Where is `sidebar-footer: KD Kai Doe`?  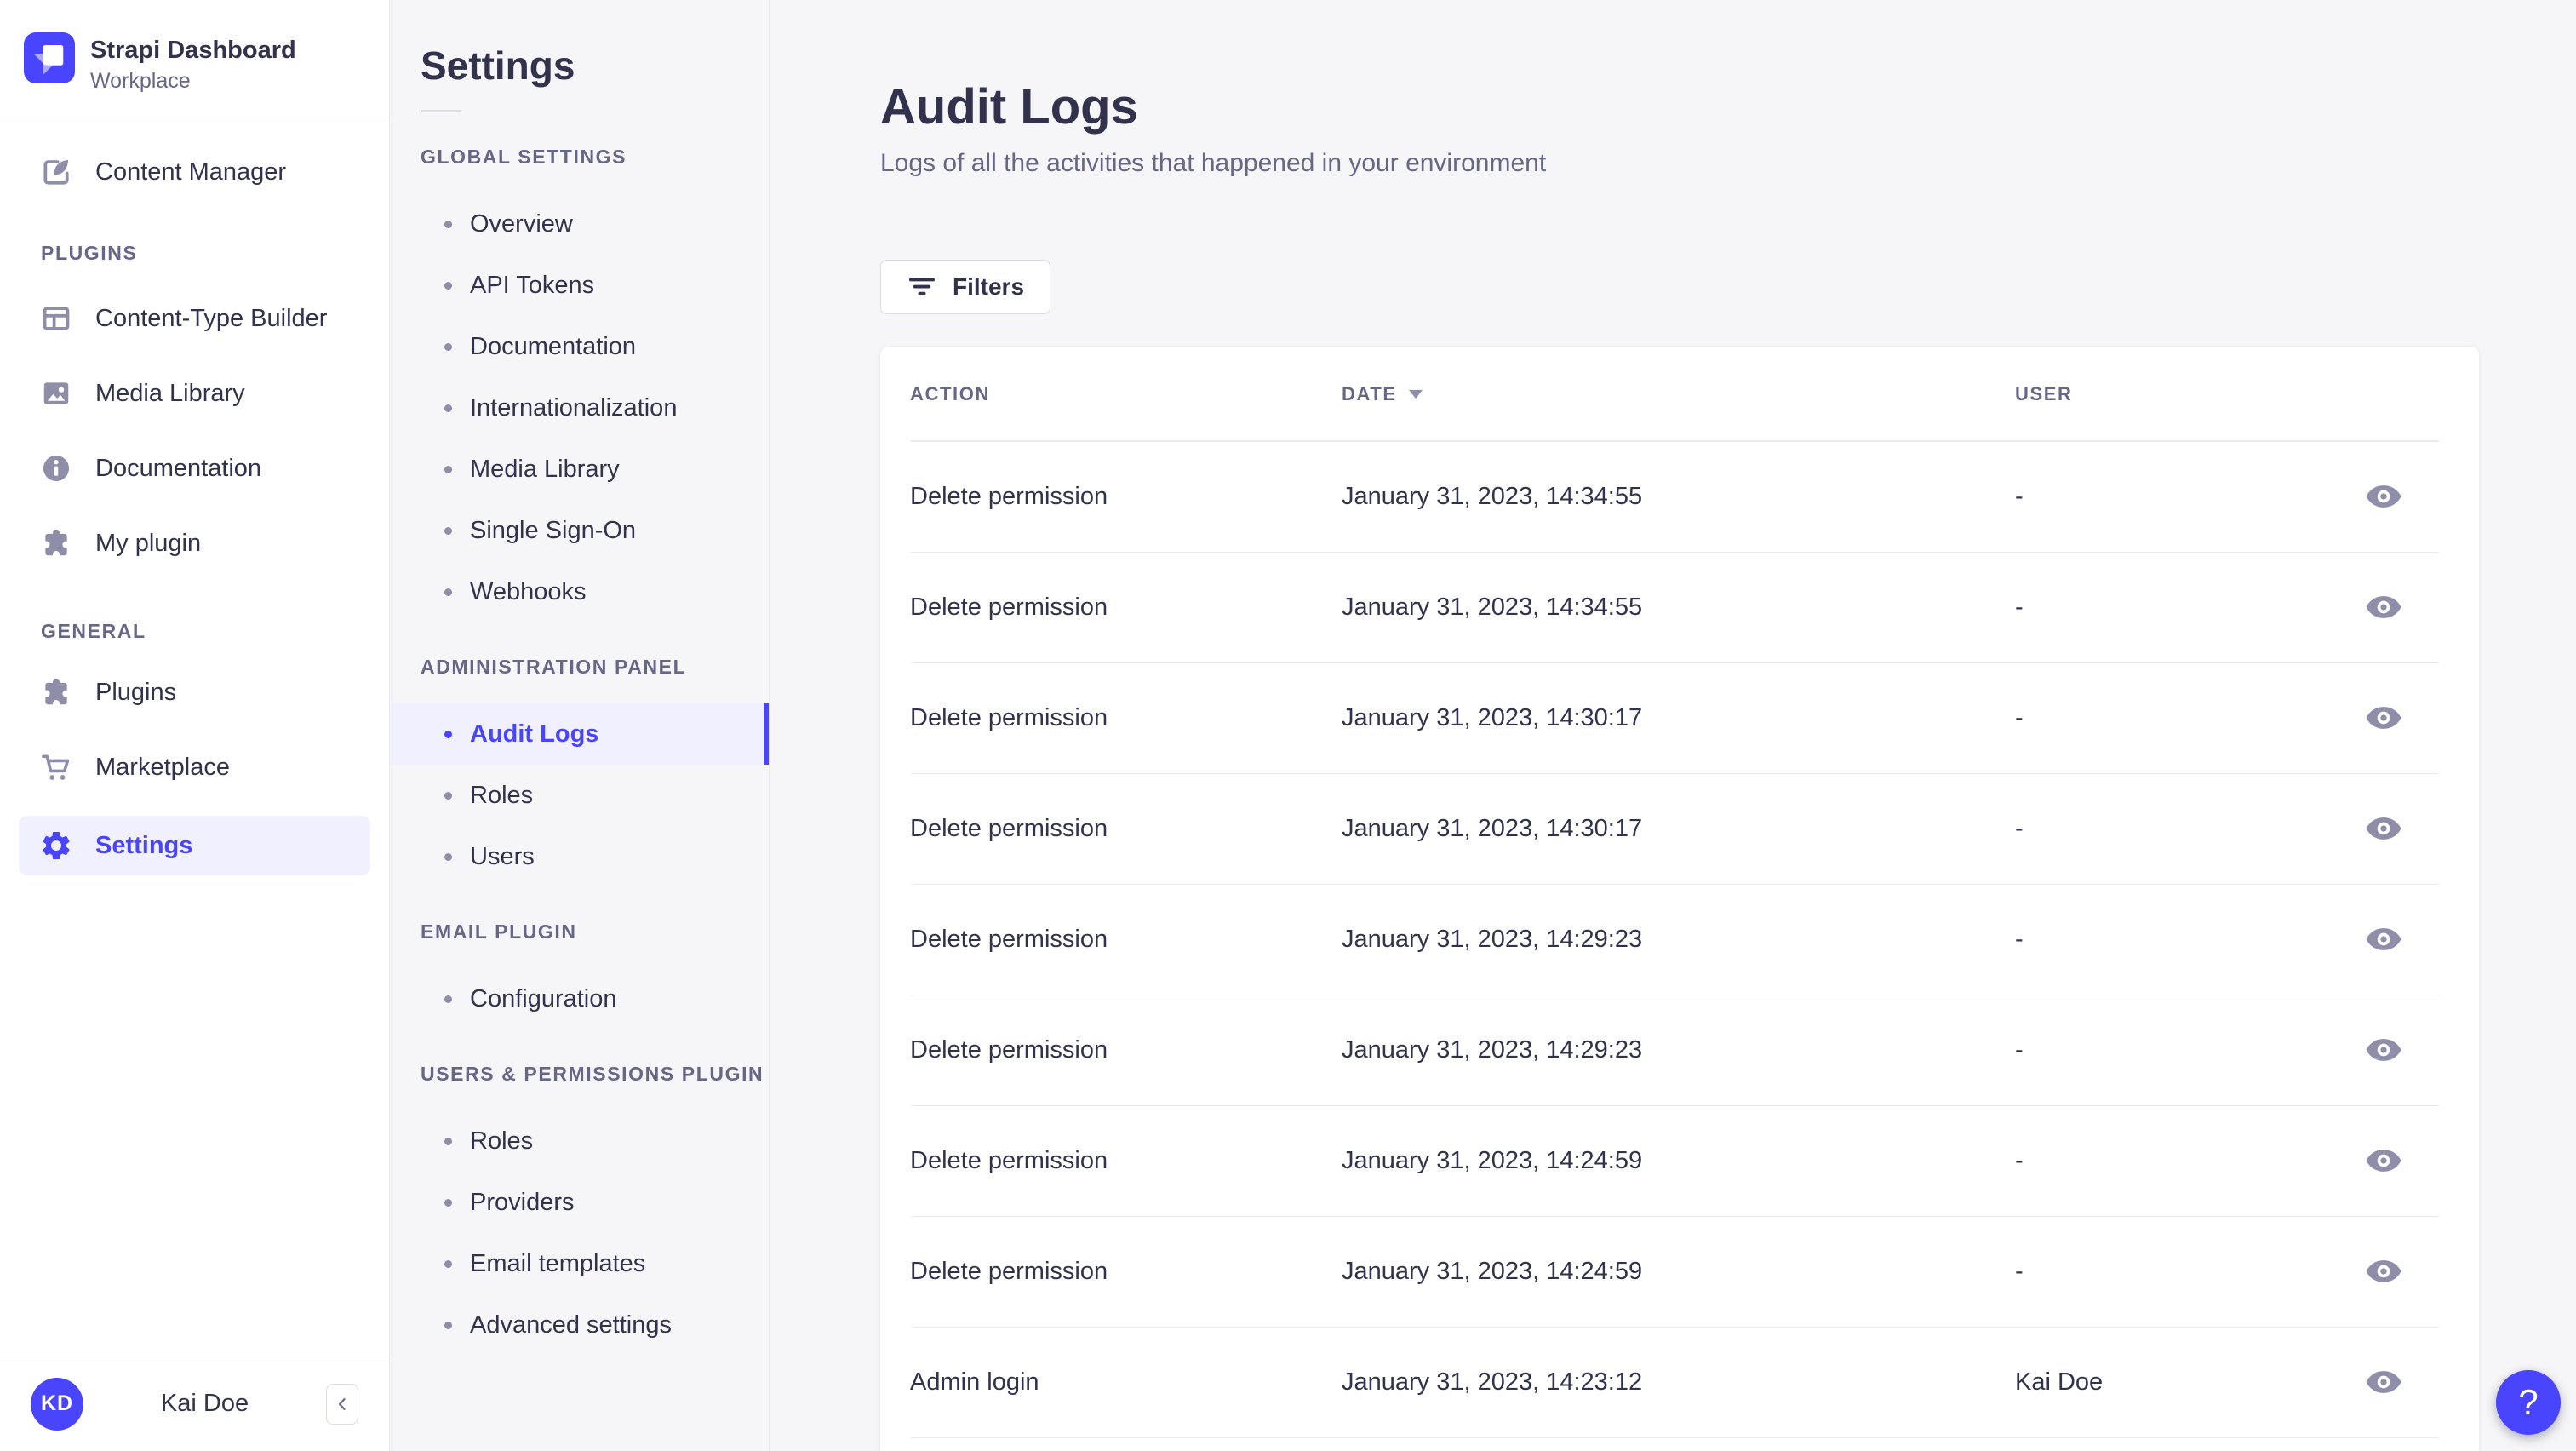
sidebar-footer: KD Kai Doe is located at coordinates (195, 1403).